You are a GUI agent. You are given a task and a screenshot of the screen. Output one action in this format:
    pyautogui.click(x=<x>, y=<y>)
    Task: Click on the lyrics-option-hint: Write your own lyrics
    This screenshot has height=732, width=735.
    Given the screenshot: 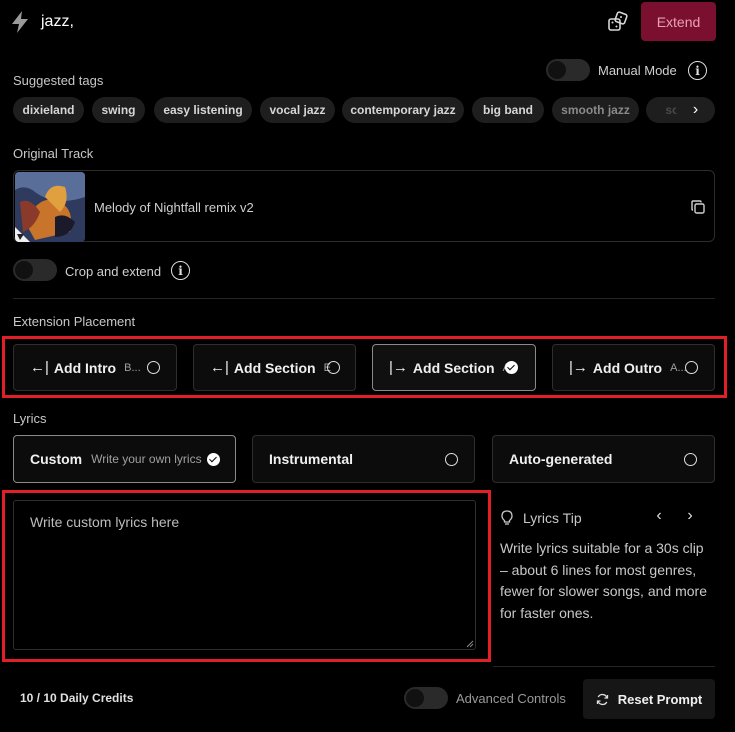 What is the action you would take?
    pyautogui.click(x=146, y=459)
    